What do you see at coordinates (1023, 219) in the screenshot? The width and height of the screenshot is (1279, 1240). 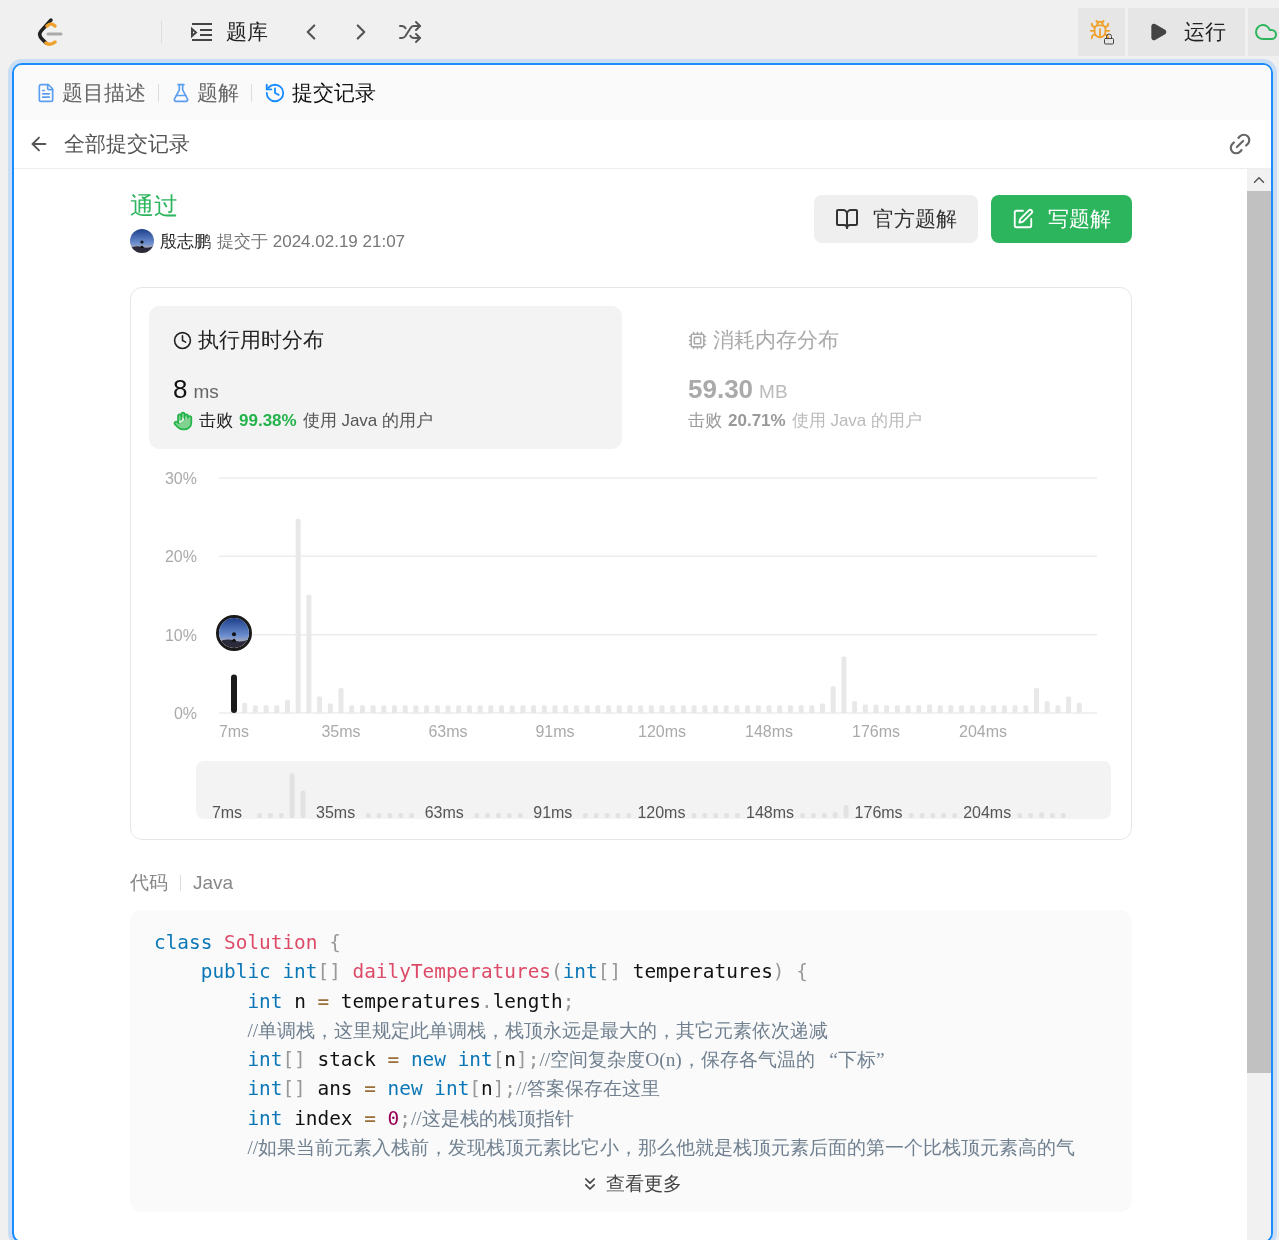 I see `edit-icon` at bounding box center [1023, 219].